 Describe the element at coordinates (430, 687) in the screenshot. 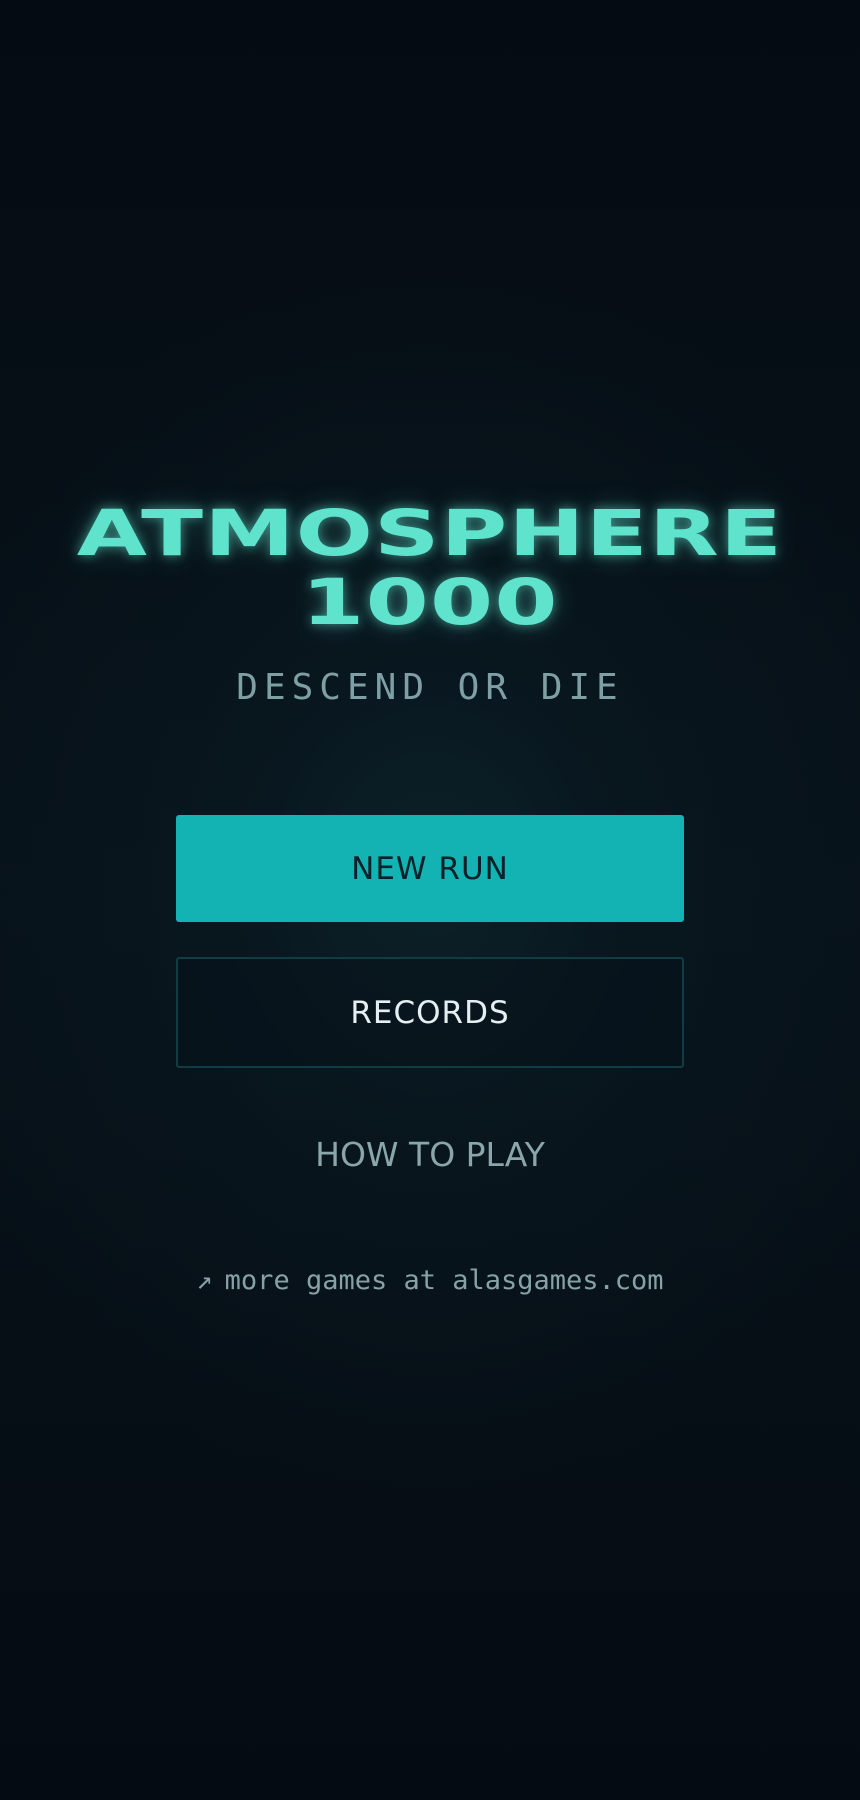

I see `tagline: DESCEND OR DIE` at that location.